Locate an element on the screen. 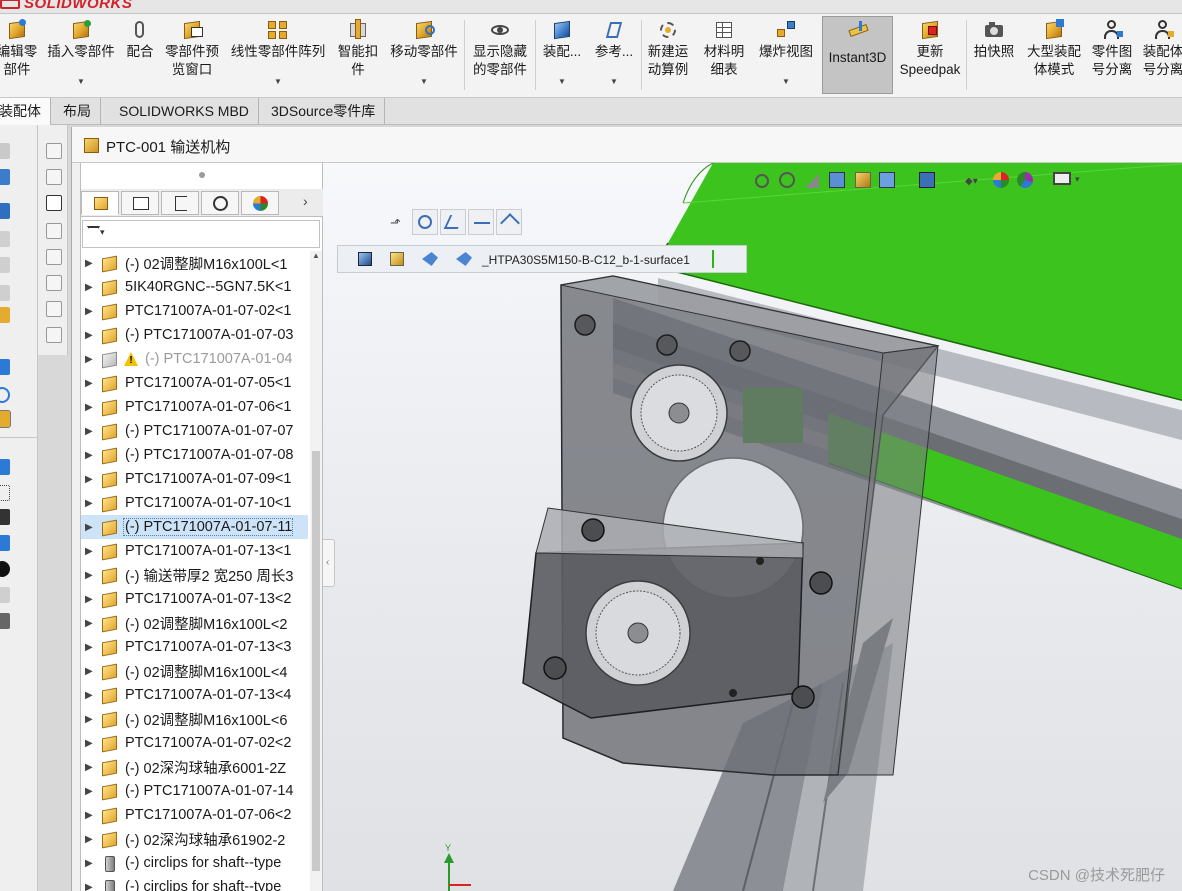 This screenshot has height=891, width=1182. tree-node: ▶ (-) 02深沟球轴承61902-2 is located at coordinates (194, 839).